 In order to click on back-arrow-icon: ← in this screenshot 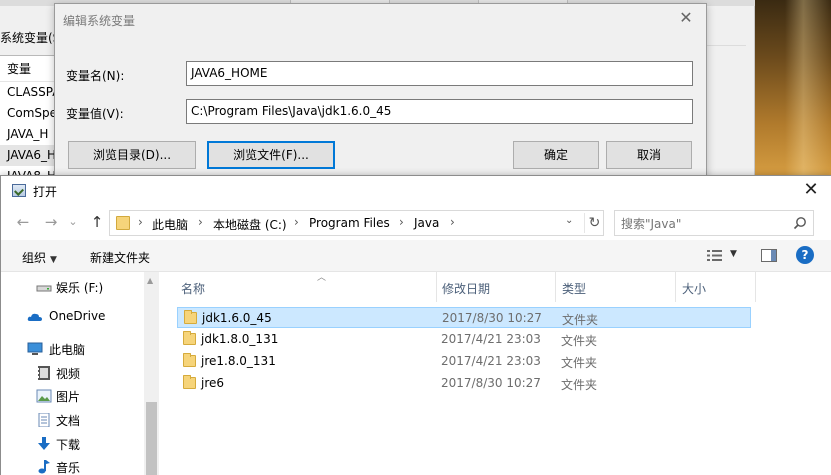, I will do `click(23, 222)`.